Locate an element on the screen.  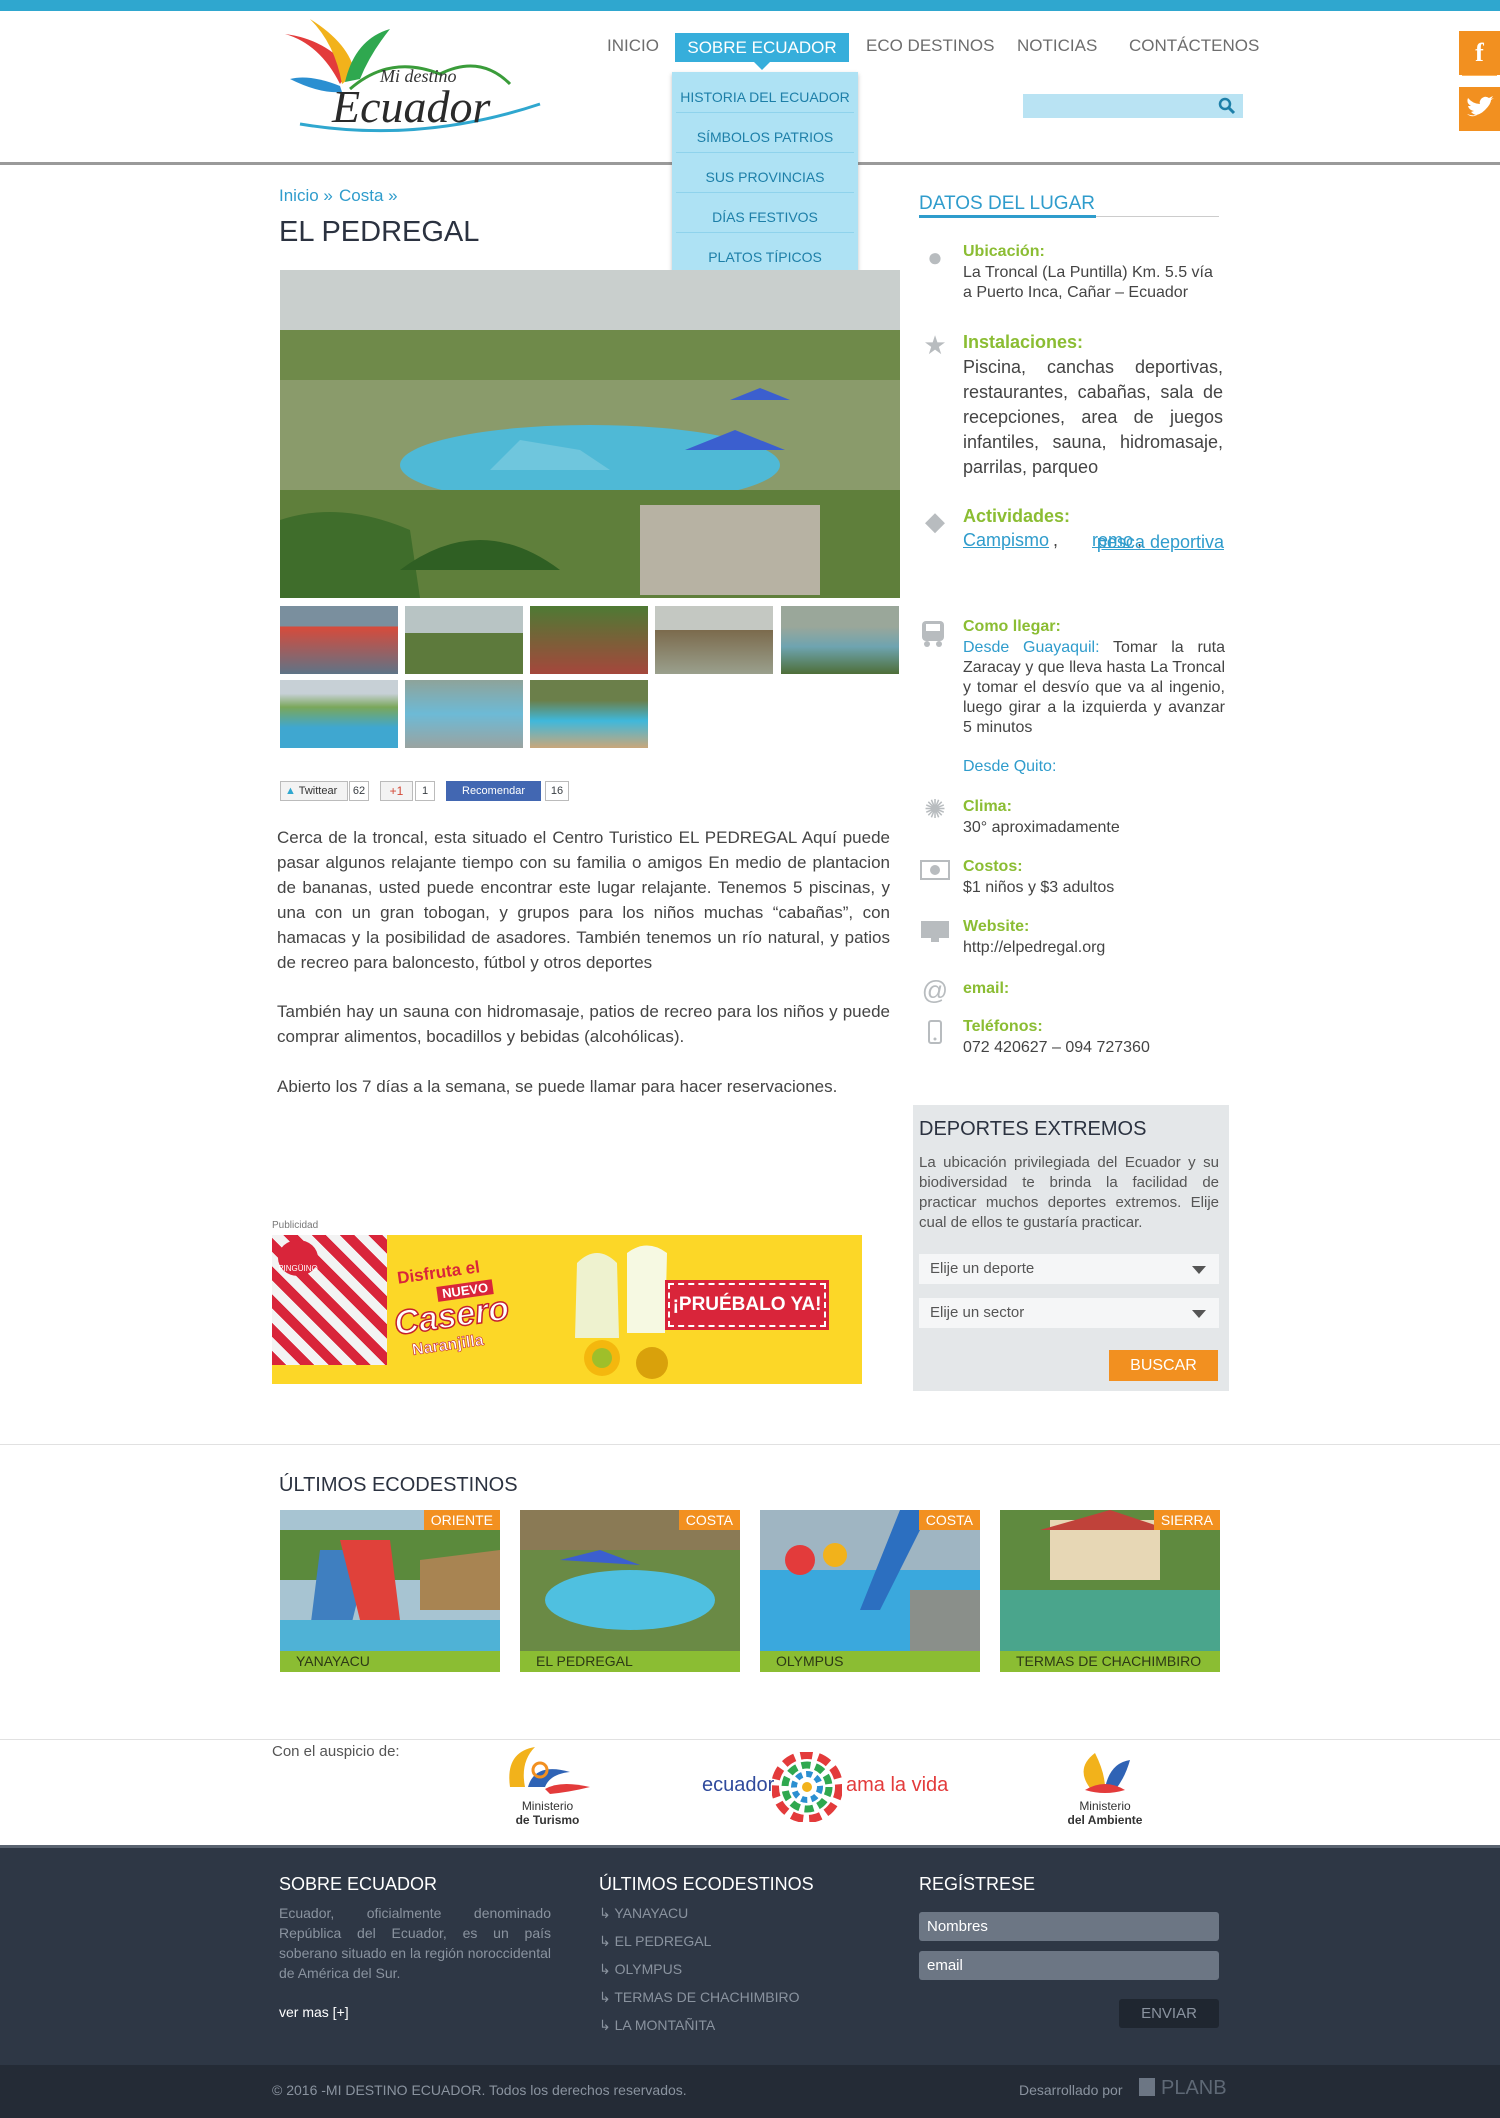
twitter-bird-icon: ▲ is located at coordinates (290, 791).